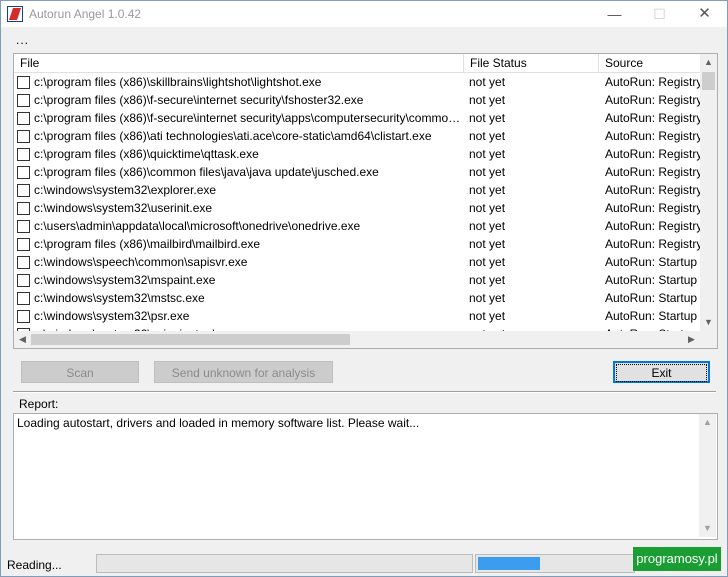  Describe the element at coordinates (649, 63) in the screenshot. I see `column-header-source: Source` at that location.